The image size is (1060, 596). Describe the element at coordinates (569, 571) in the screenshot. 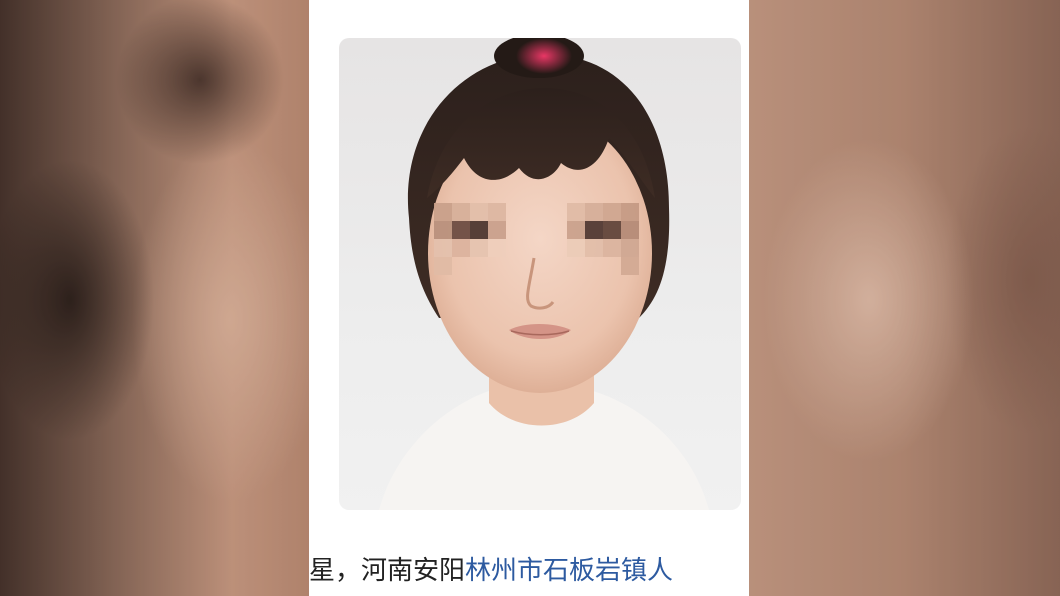

I see `caption-place-link: 林州市石板岩镇人` at that location.